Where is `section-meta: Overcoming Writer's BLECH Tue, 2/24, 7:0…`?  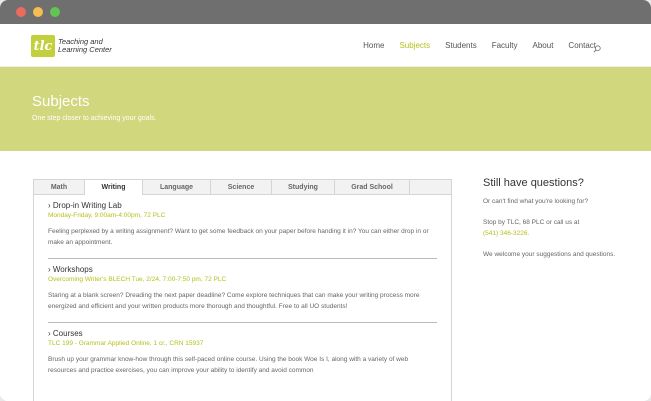 section-meta: Overcoming Writer's BLECH Tue, 2/24, 7:0… is located at coordinates (137, 279).